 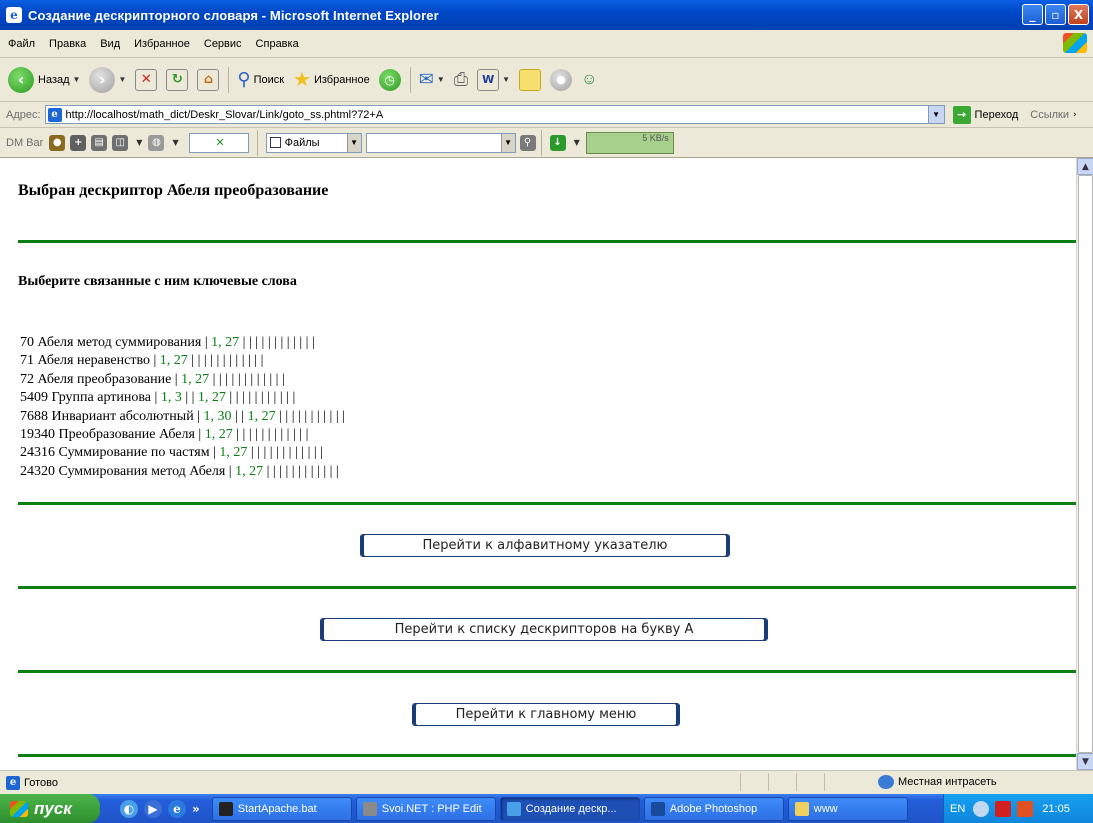 What do you see at coordinates (162, 44) in the screenshot?
I see `menu-favorites: Избранное` at bounding box center [162, 44].